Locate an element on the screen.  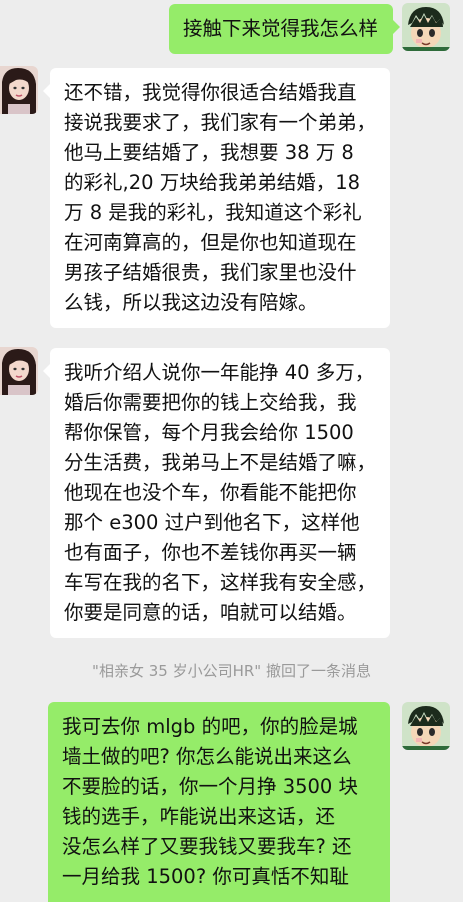
message-line: 接触下来觉得我怎么样 is located at coordinates (281, 28).